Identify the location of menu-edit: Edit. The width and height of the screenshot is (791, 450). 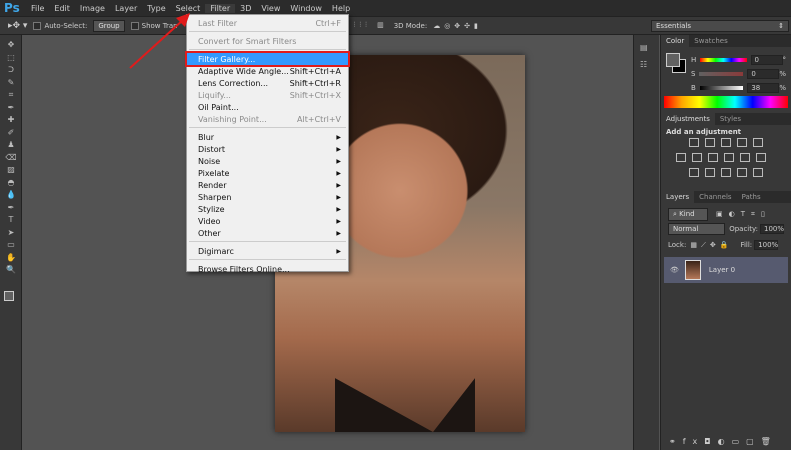
(62, 8).